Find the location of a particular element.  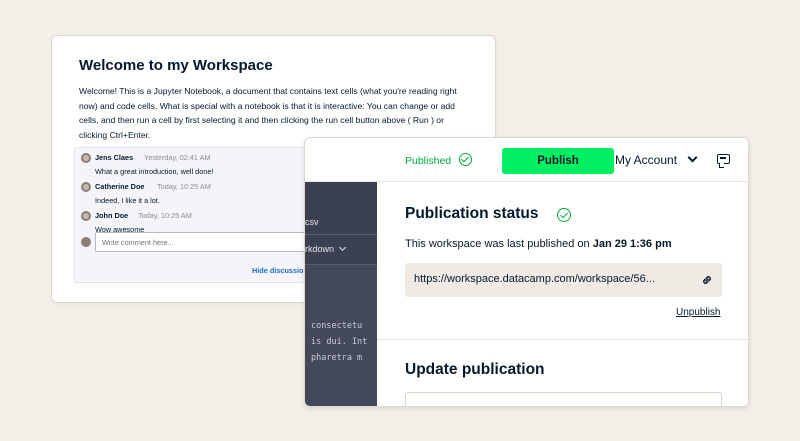

comment-author: John Doe is located at coordinates (112, 215).